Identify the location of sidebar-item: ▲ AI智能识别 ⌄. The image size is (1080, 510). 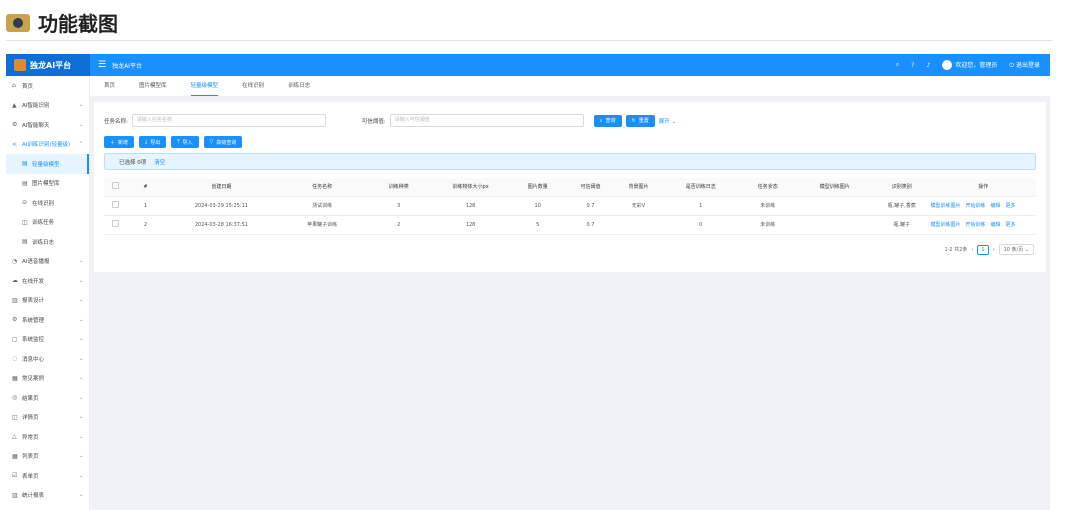
(47, 106).